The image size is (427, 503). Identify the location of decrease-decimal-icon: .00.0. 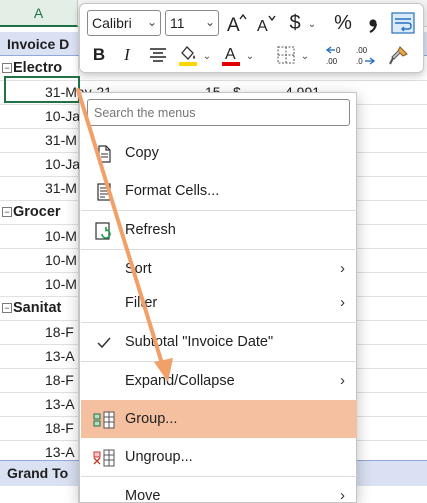
(366, 56).